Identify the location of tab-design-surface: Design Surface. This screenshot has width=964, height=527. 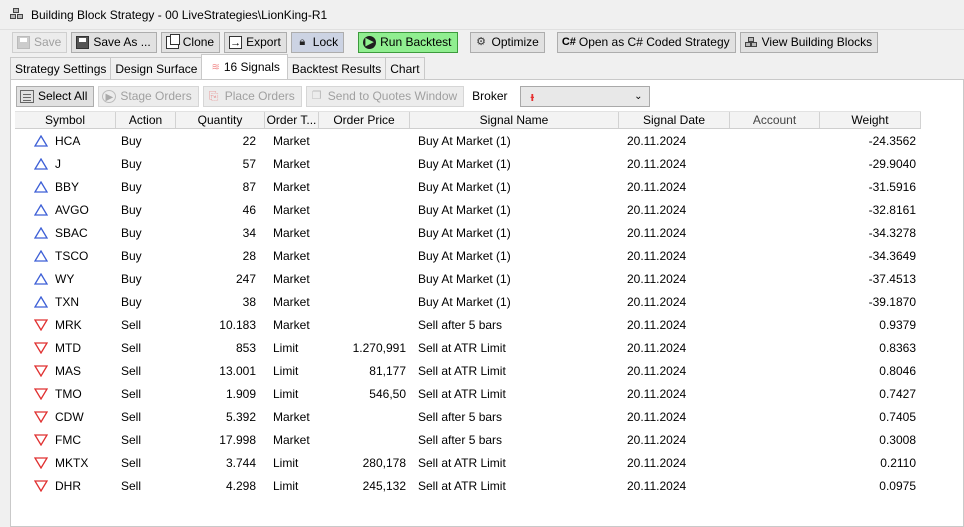
(156, 68).